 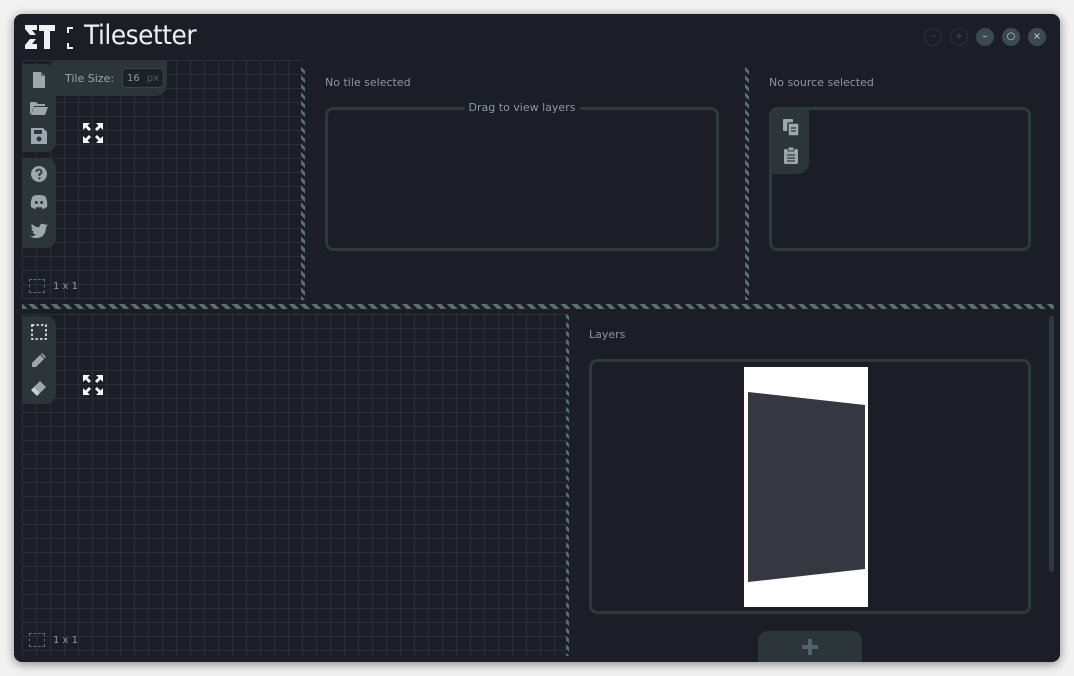 What do you see at coordinates (162, 180) in the screenshot?
I see `tileset-canvas` at bounding box center [162, 180].